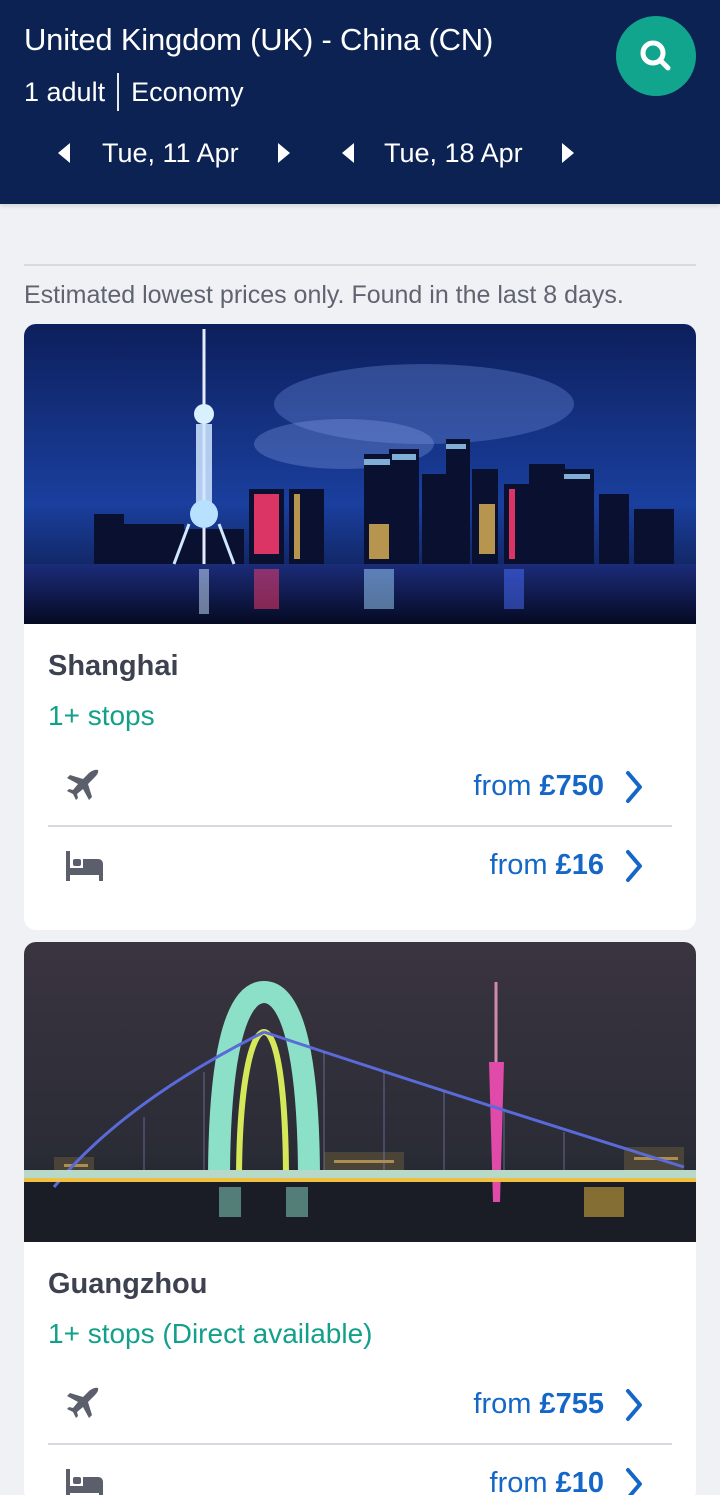 The image size is (720, 1495). I want to click on route-title: United Kingdom (UK) - China (CN), so click(258, 40).